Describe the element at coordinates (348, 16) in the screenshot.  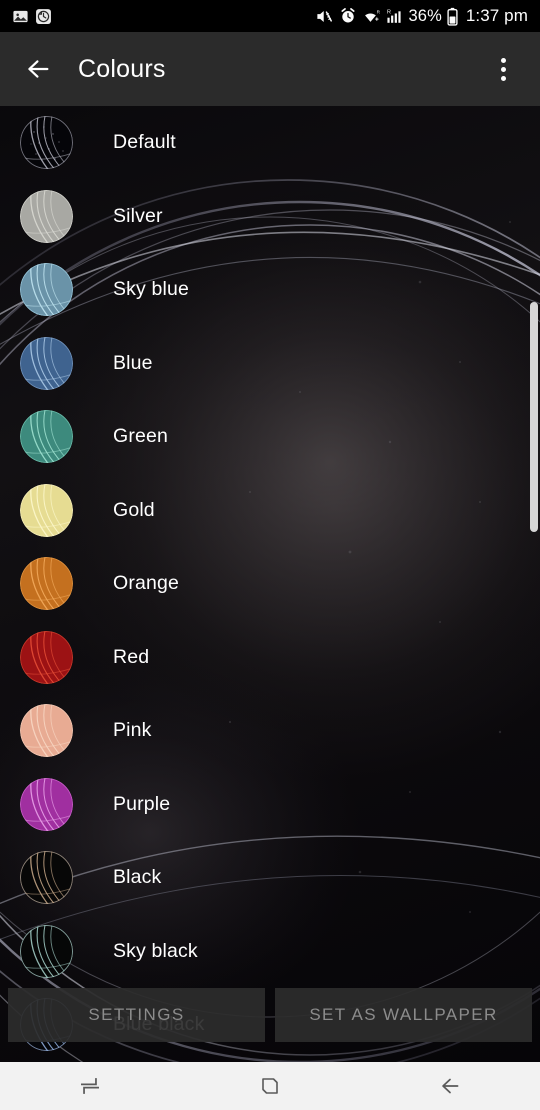
I see `alarm-icon` at that location.